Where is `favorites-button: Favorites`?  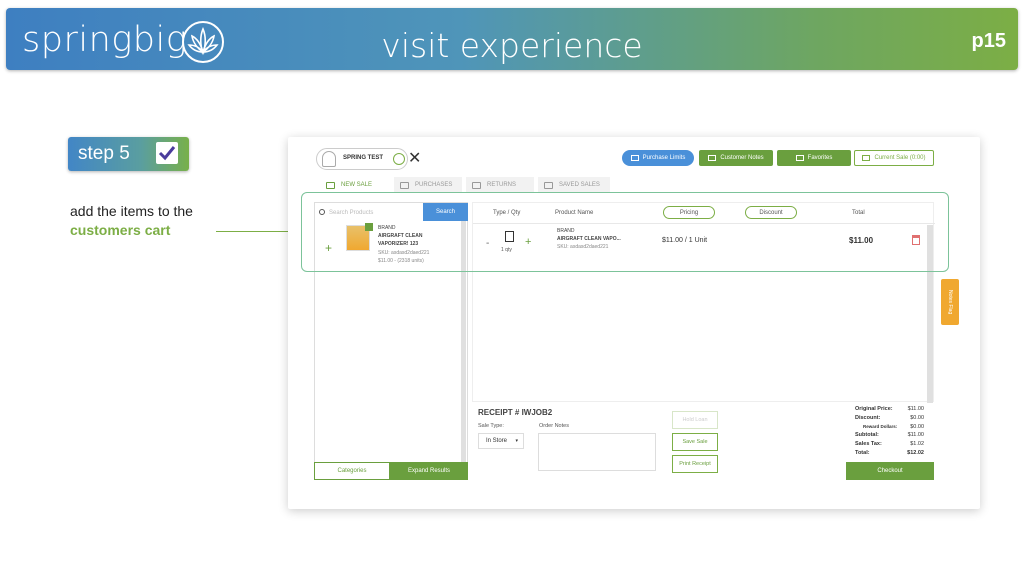 favorites-button: Favorites is located at coordinates (814, 158).